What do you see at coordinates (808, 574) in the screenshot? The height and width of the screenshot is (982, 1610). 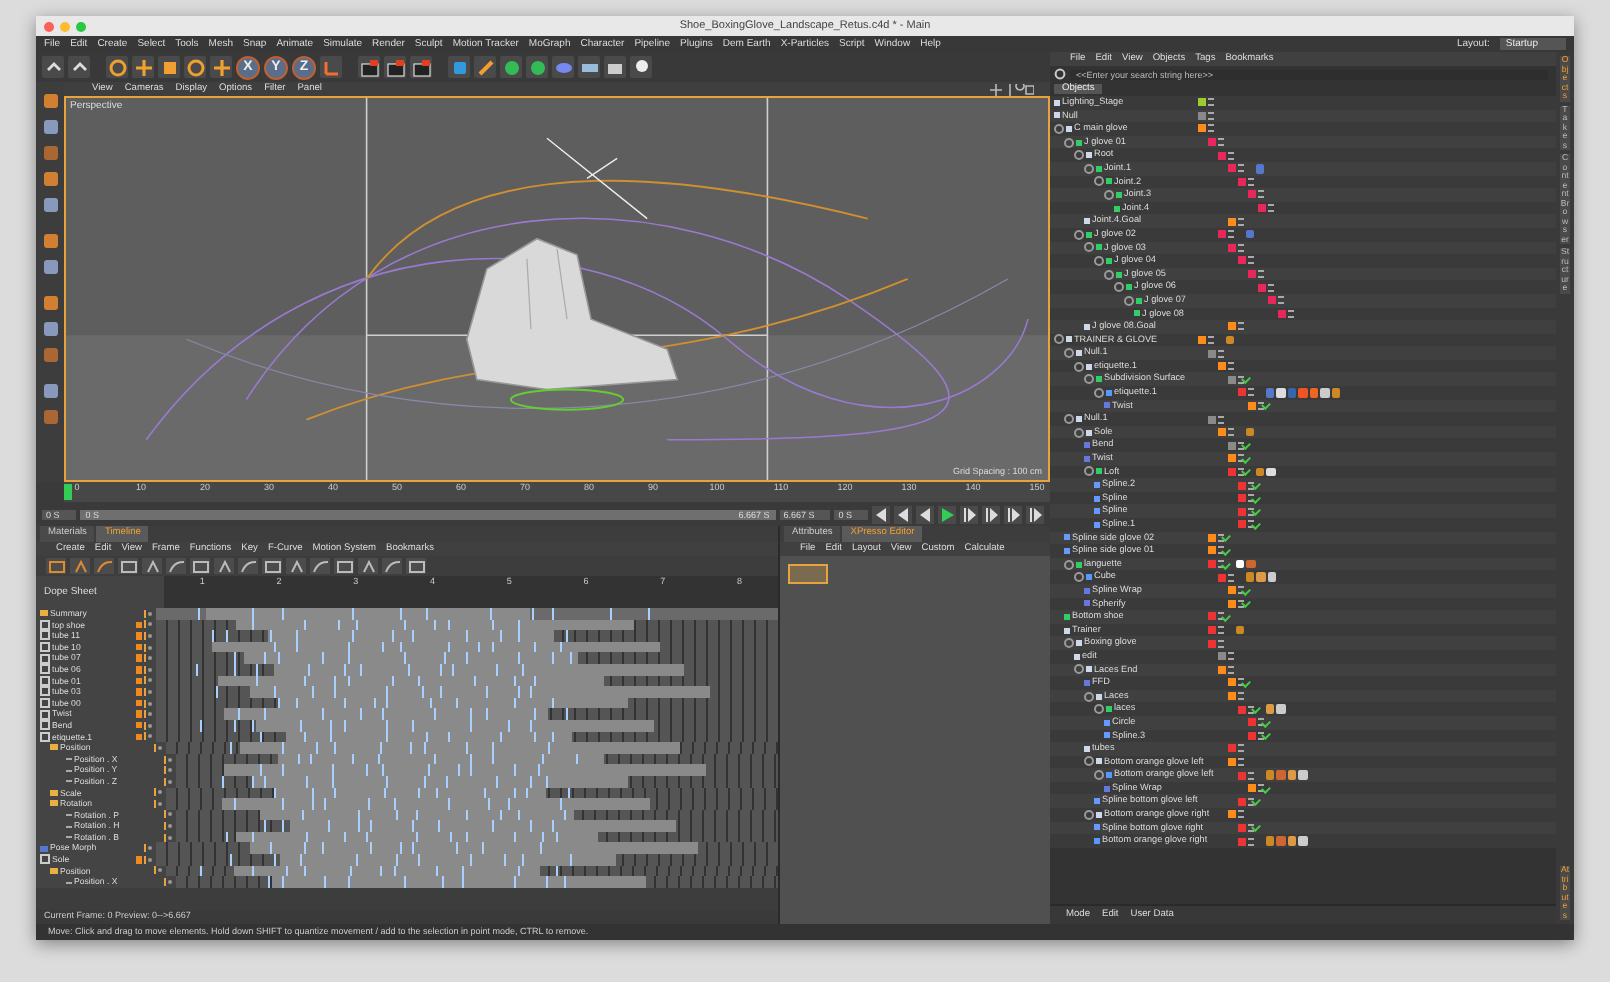 I see `xpresso-node` at bounding box center [808, 574].